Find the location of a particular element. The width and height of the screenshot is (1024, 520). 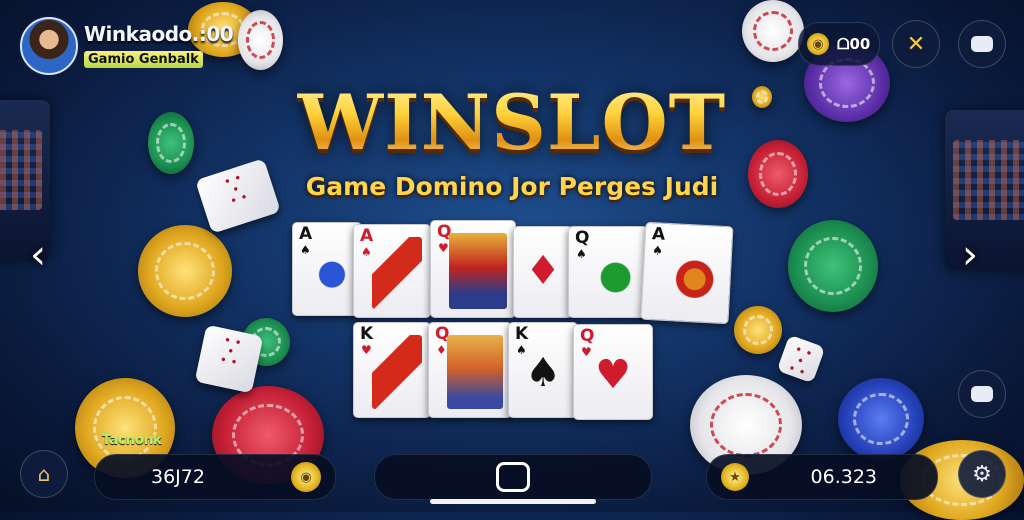

settings-icon: ⚙ is located at coordinates (982, 474).